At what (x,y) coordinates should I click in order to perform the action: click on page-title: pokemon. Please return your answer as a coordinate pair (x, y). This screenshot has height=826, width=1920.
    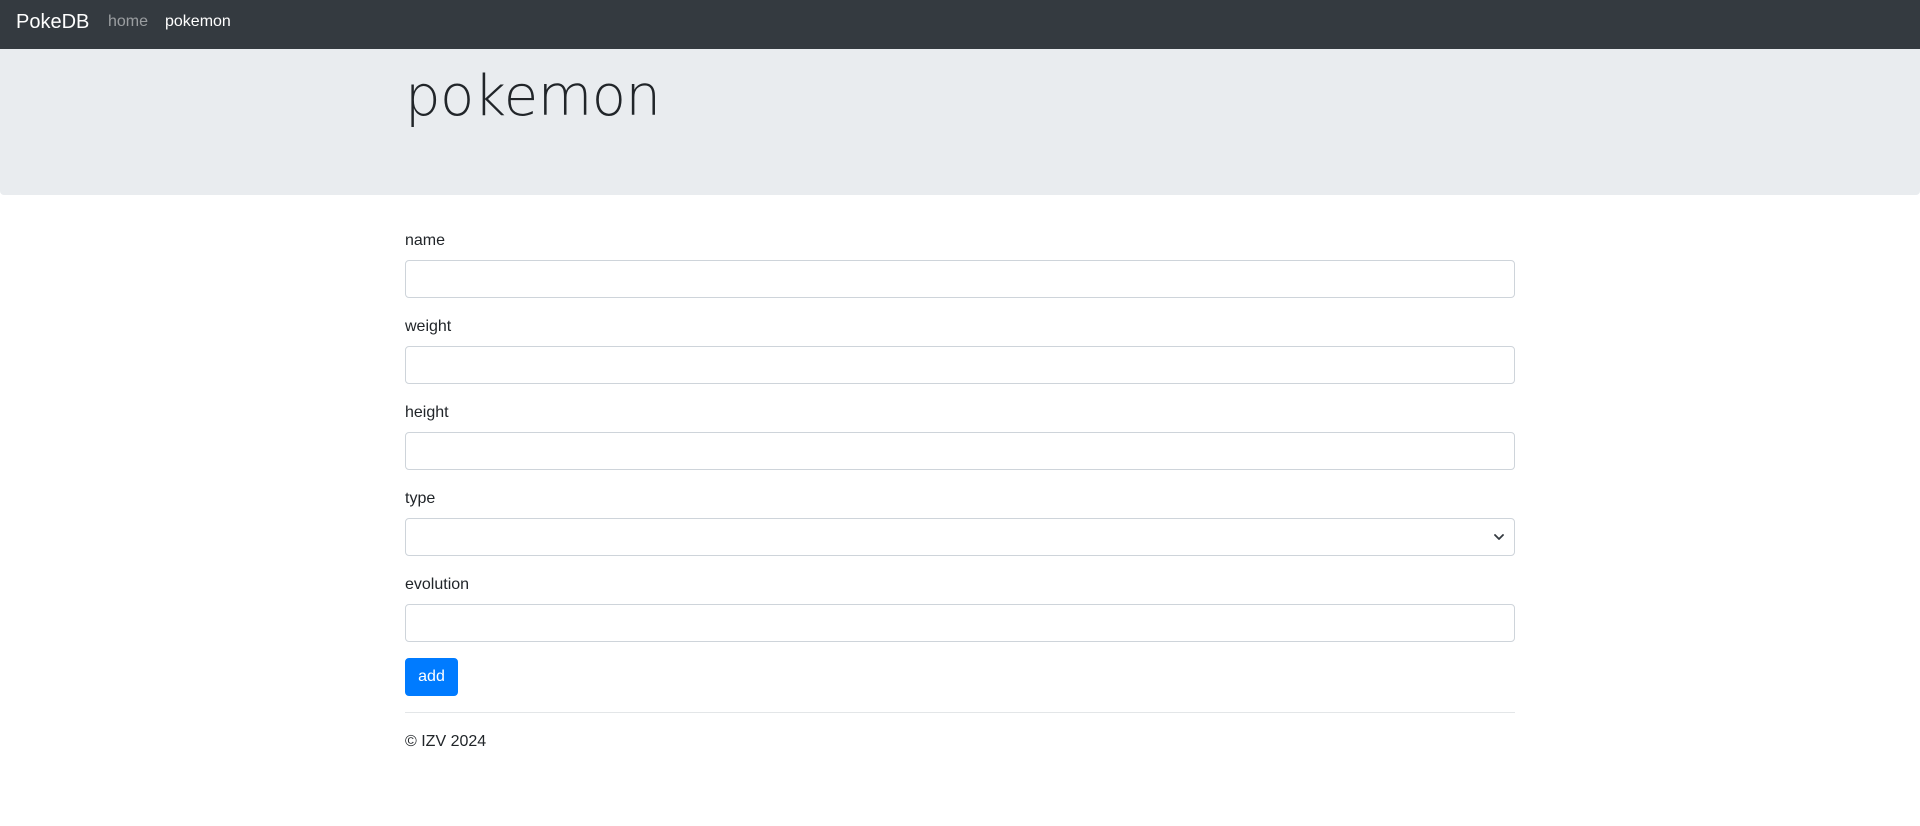
    Looking at the image, I should click on (533, 96).